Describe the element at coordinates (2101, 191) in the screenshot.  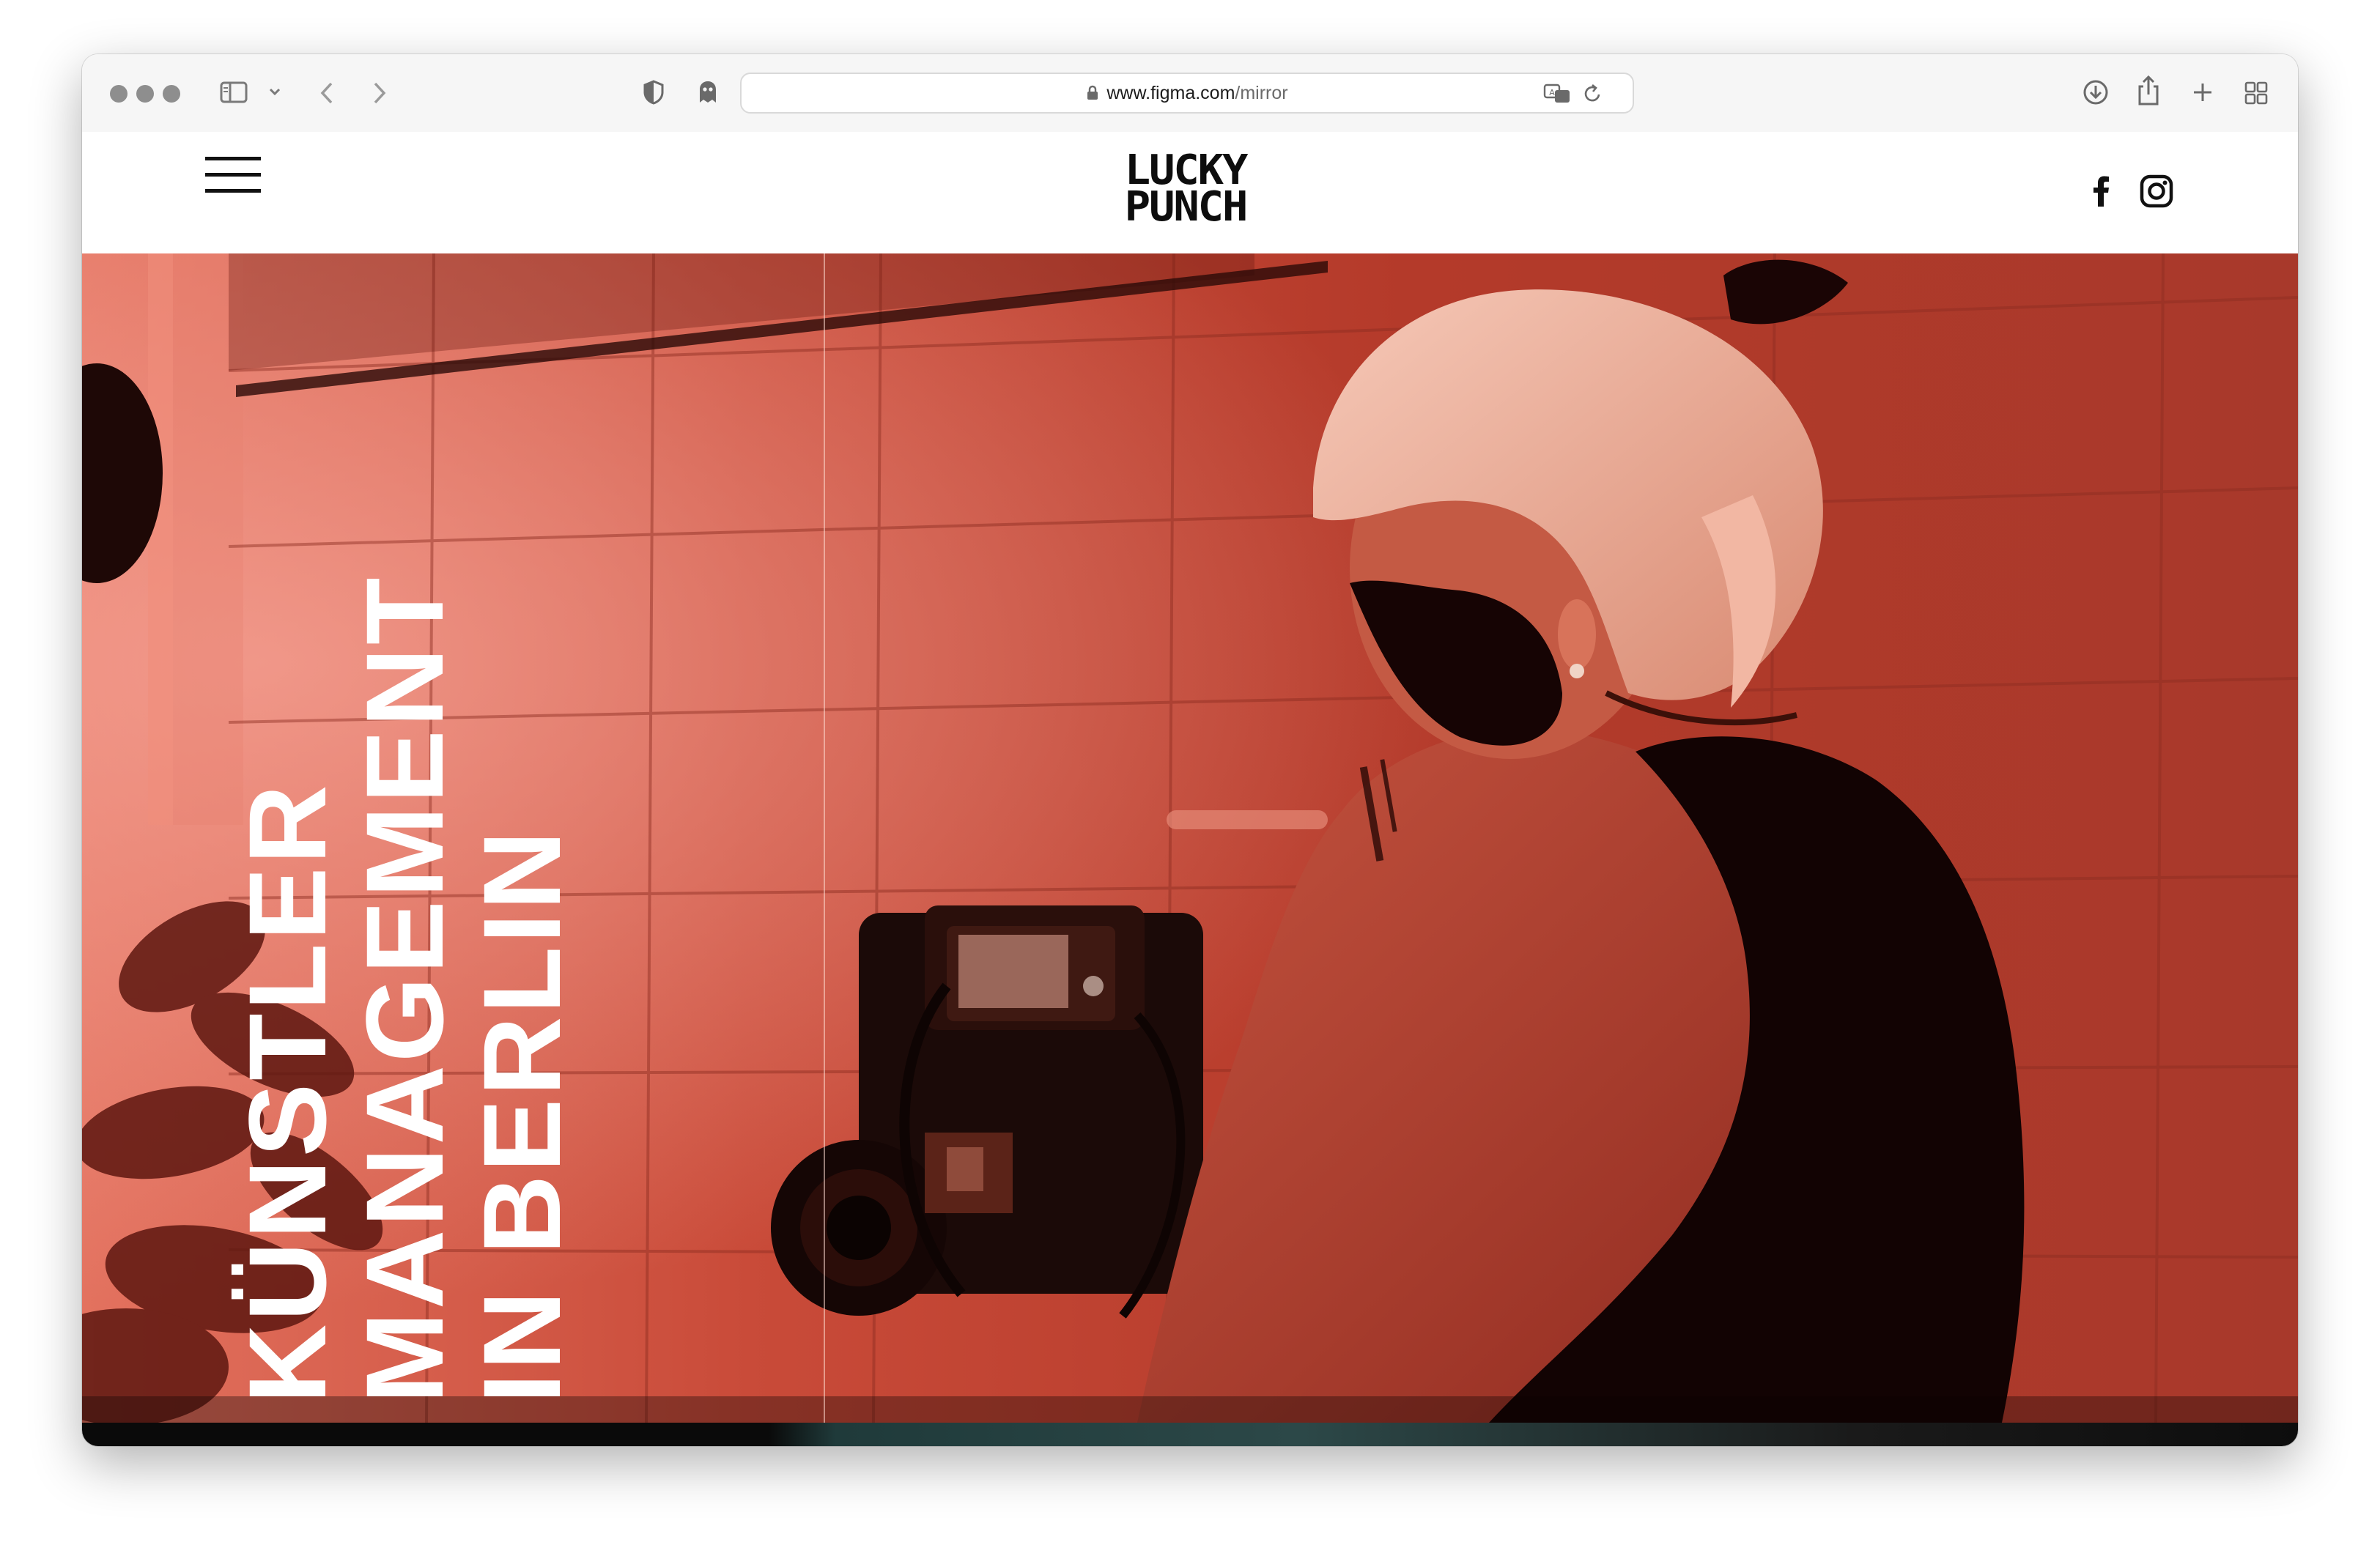
I see `facebook-icon` at that location.